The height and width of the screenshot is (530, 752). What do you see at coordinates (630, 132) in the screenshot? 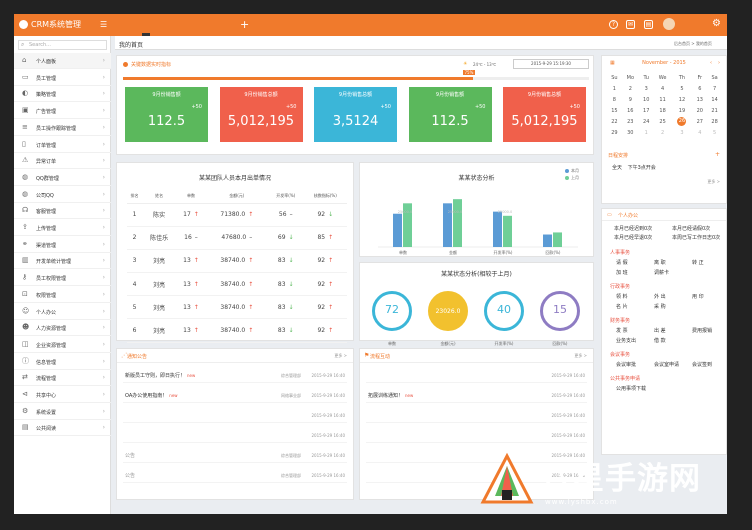
I see `calendar-day: 30` at bounding box center [630, 132].